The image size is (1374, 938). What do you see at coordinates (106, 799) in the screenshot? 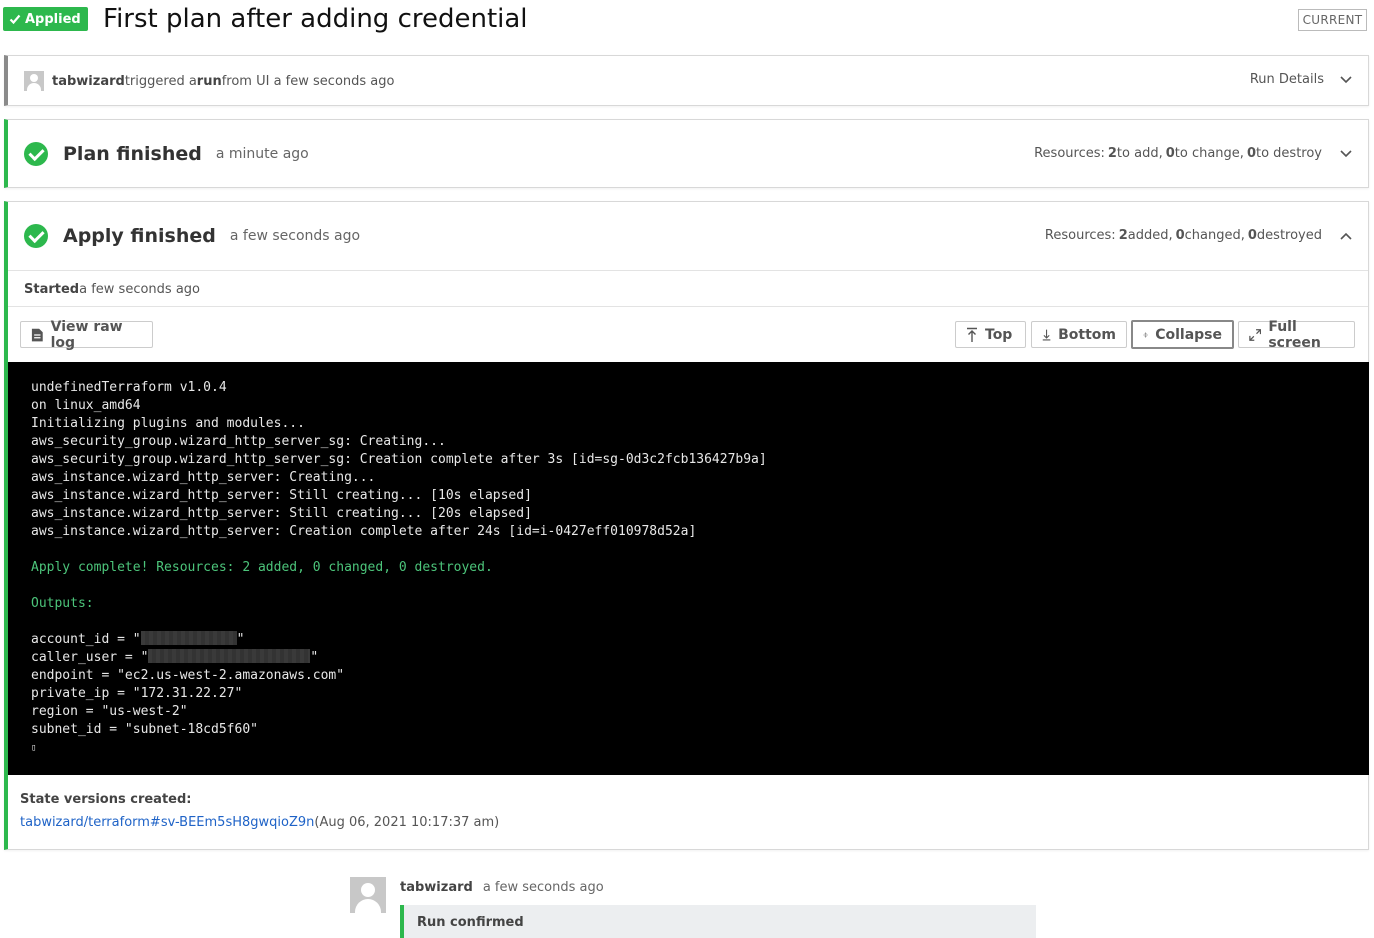
I see `state-versions-label: State versions created:` at bounding box center [106, 799].